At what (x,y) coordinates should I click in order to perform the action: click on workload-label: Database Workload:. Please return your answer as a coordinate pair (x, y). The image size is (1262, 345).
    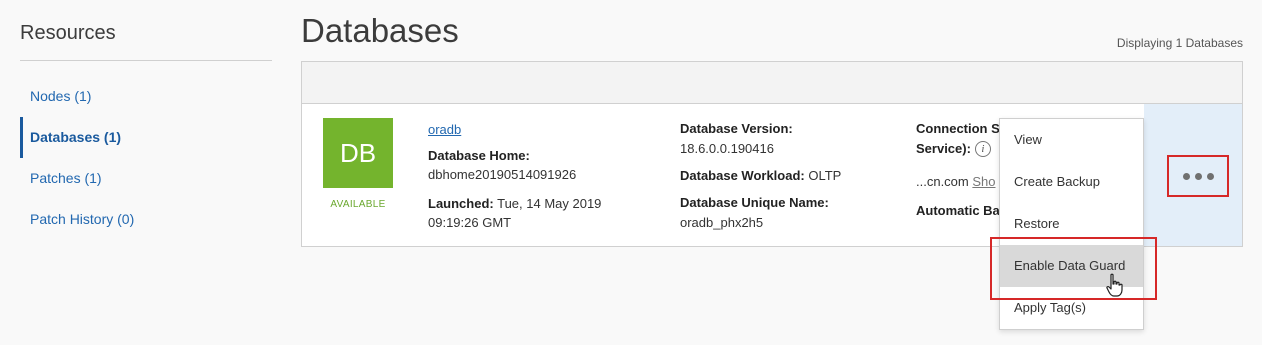
    Looking at the image, I should click on (742, 175).